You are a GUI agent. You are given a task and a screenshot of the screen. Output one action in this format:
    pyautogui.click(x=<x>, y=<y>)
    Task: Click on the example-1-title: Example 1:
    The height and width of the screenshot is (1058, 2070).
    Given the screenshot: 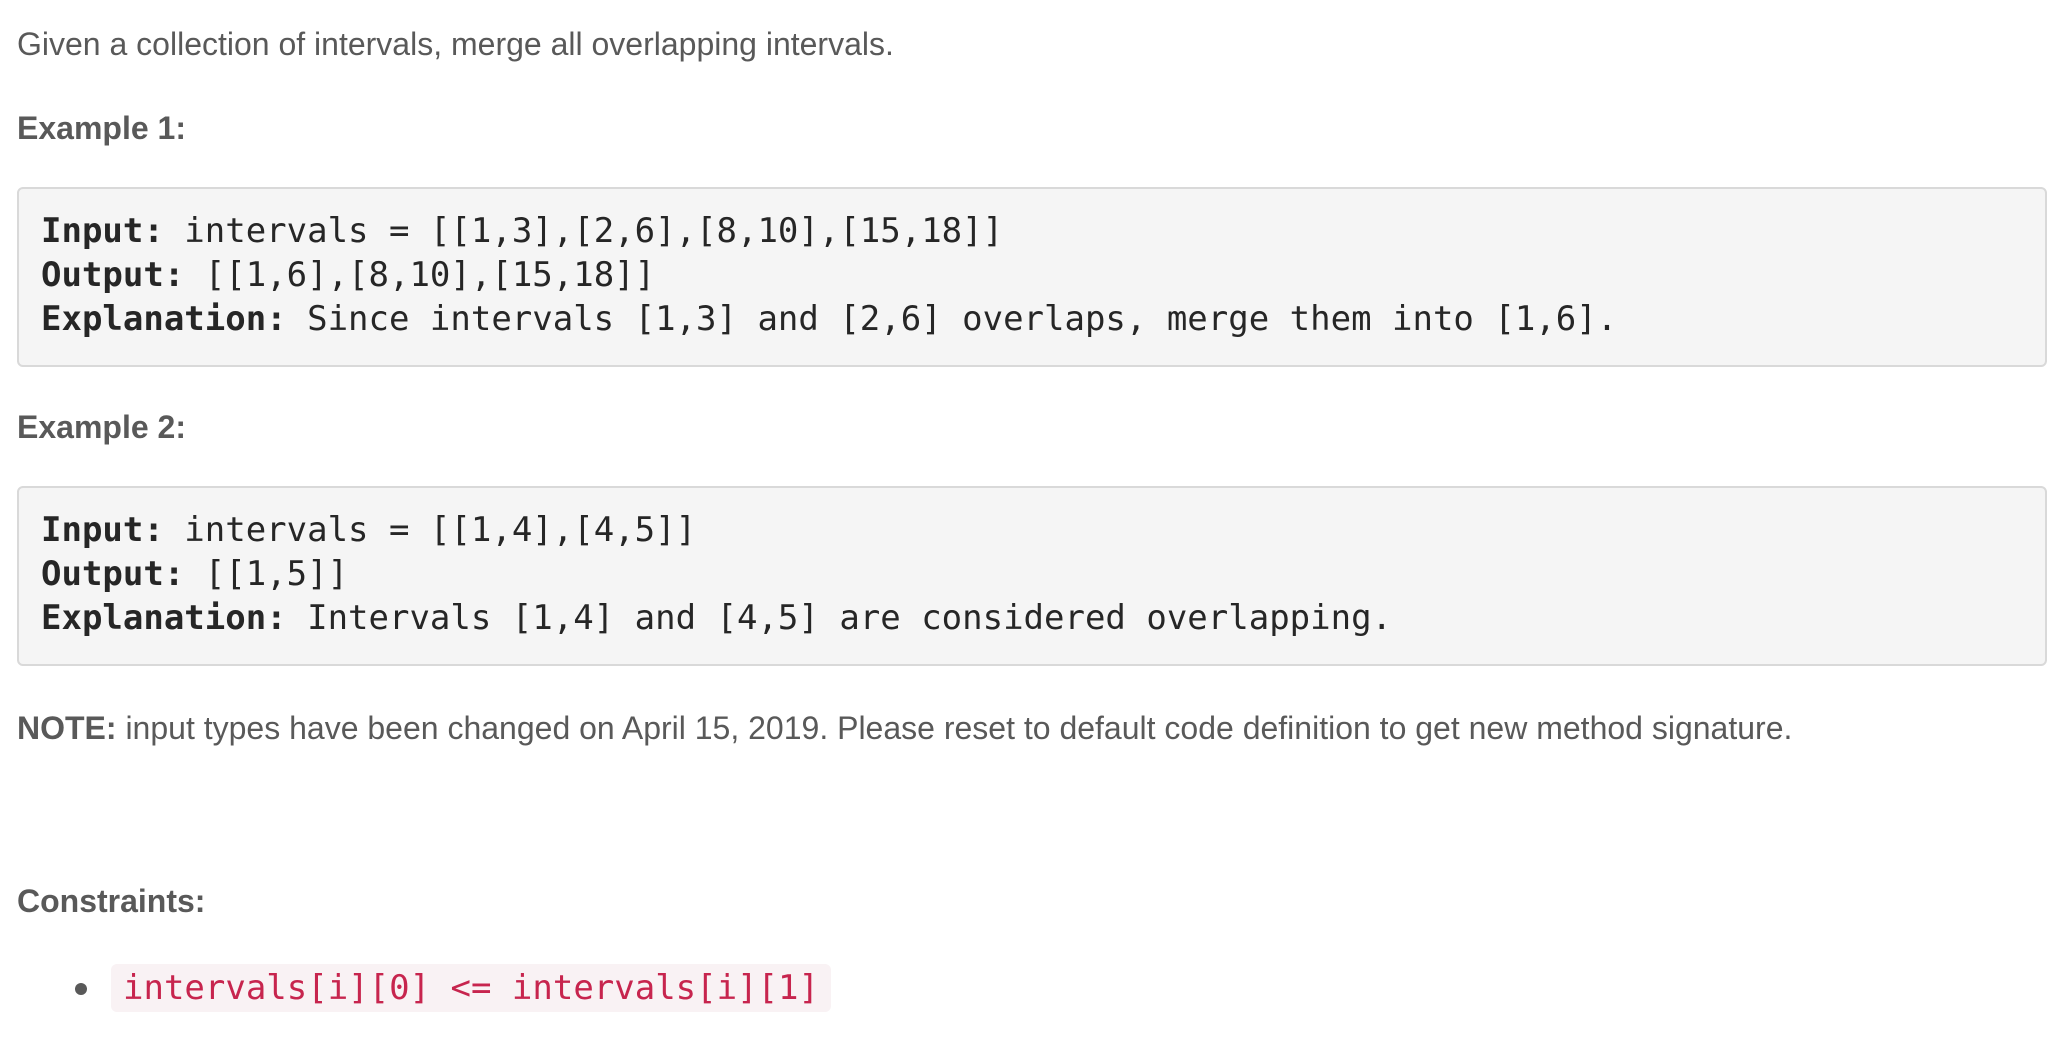 What is the action you would take?
    pyautogui.click(x=101, y=128)
    